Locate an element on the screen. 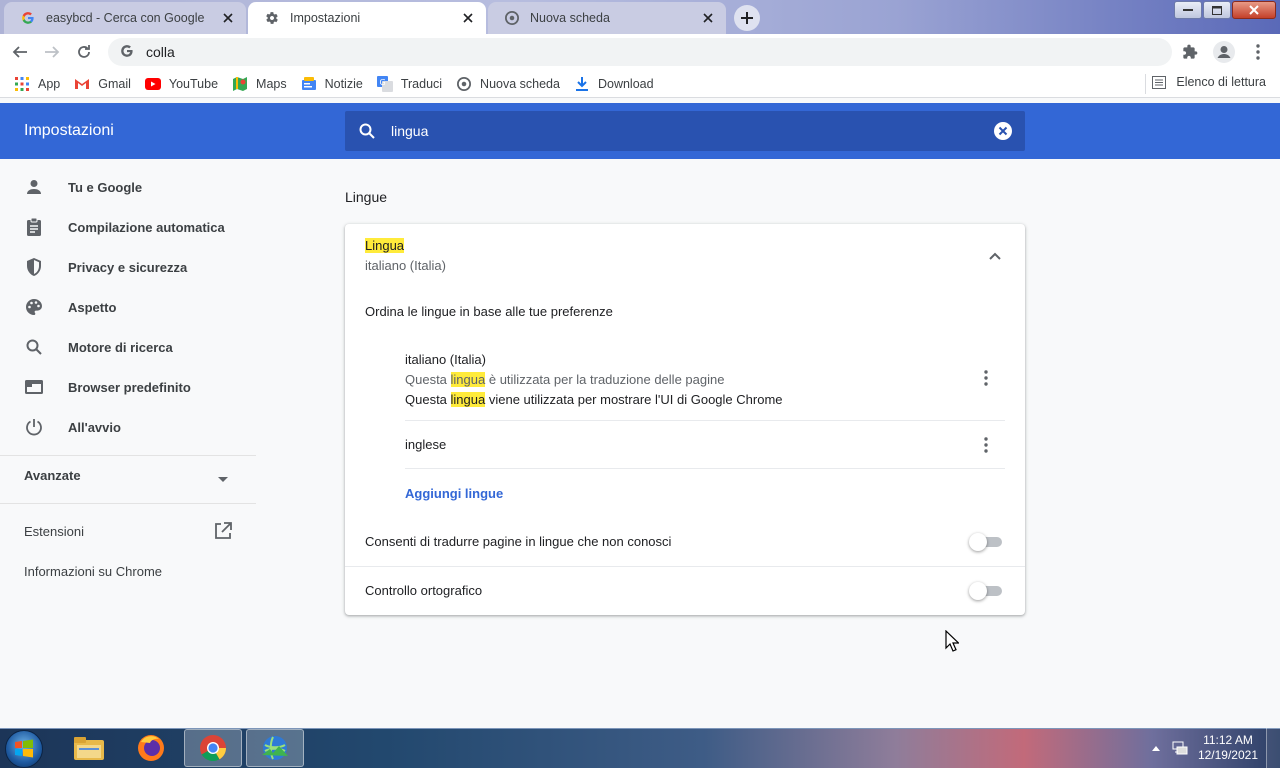 The width and height of the screenshot is (1280, 768). translate-icon: G is located at coordinates (384, 83).